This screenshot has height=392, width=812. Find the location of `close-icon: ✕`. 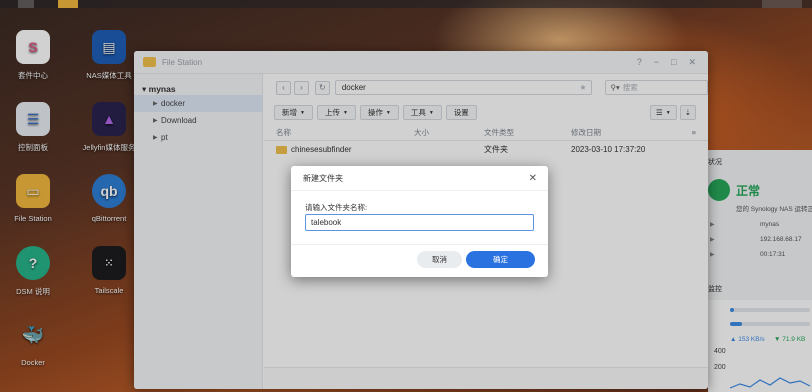

close-icon: ✕ is located at coordinates (533, 178).